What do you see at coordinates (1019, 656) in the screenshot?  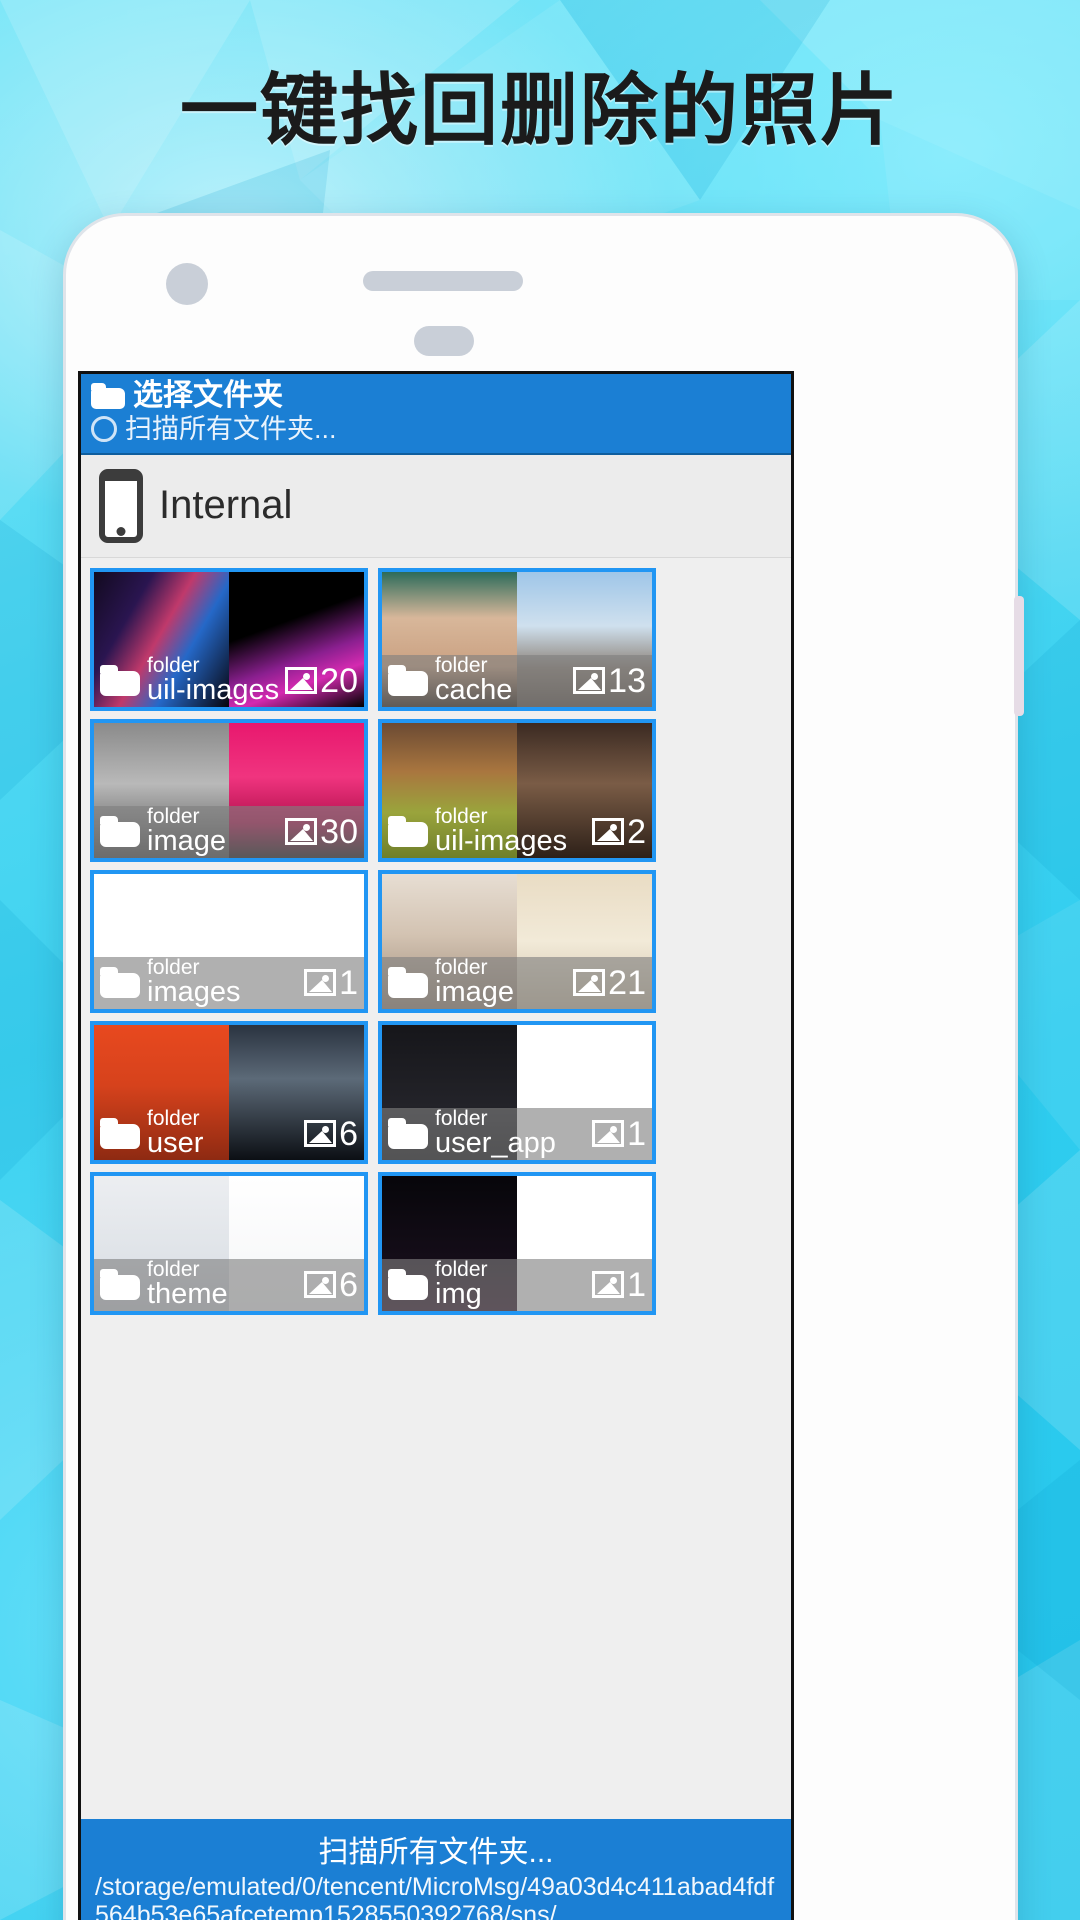 I see `phone-side-button-icon` at bounding box center [1019, 656].